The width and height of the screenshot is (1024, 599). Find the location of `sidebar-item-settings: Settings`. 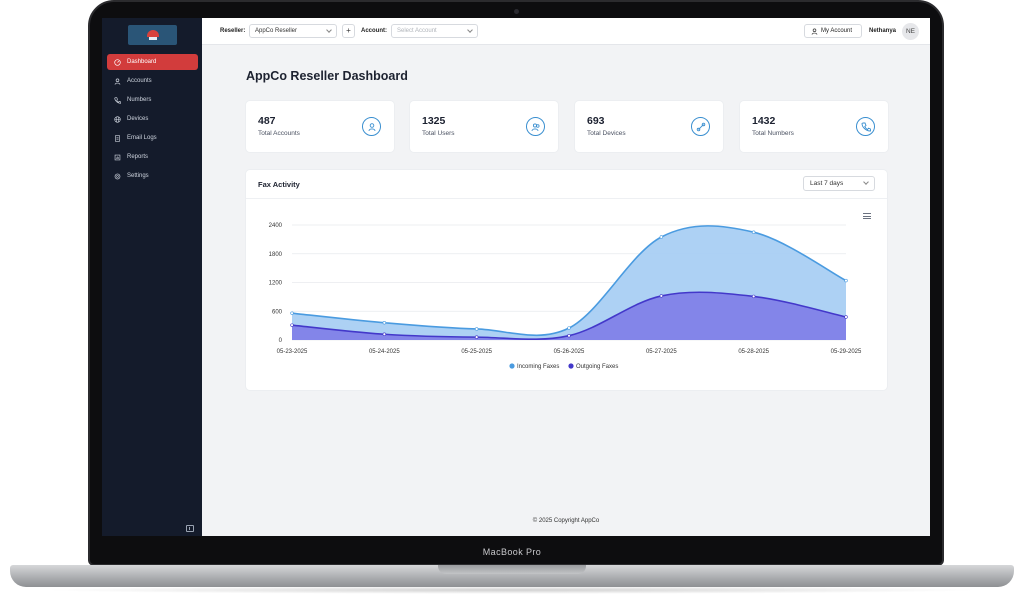

sidebar-item-settings: Settings is located at coordinates (152, 176).